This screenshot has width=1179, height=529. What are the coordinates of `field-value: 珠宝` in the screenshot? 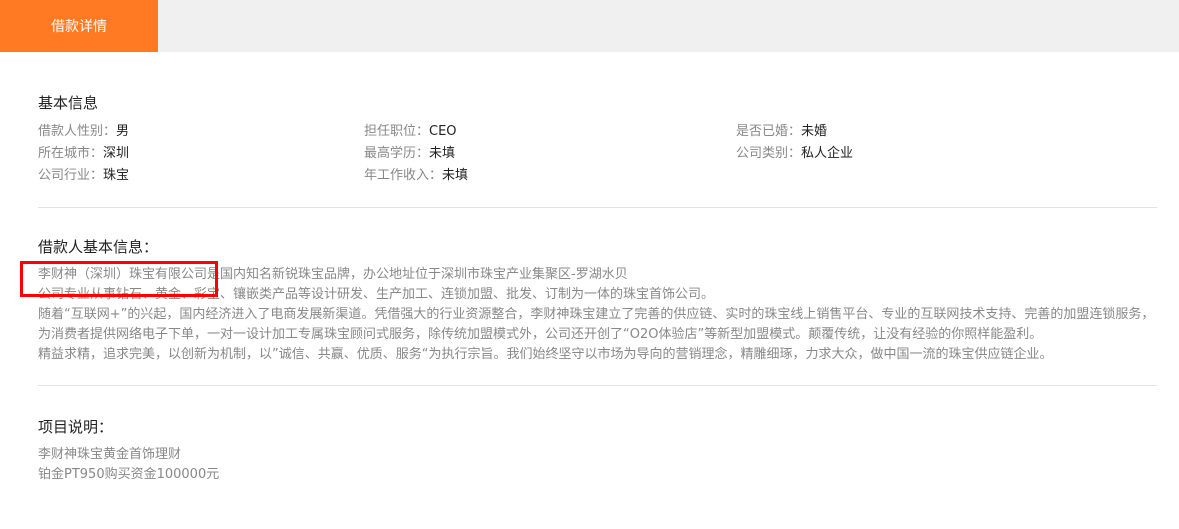 It's located at (116, 175).